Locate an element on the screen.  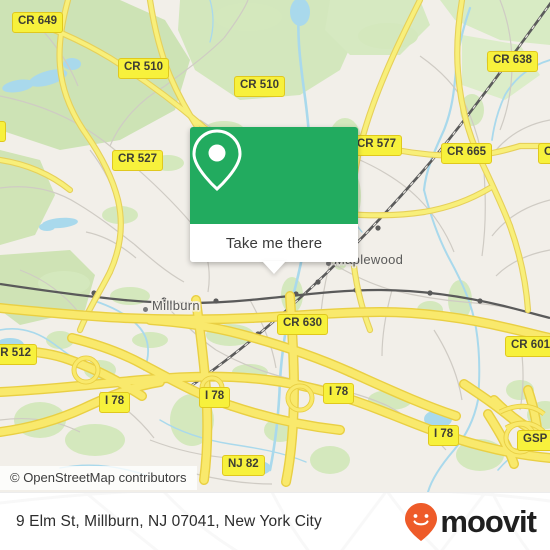
popup-pointer-tail is located at coordinates (274, 267).